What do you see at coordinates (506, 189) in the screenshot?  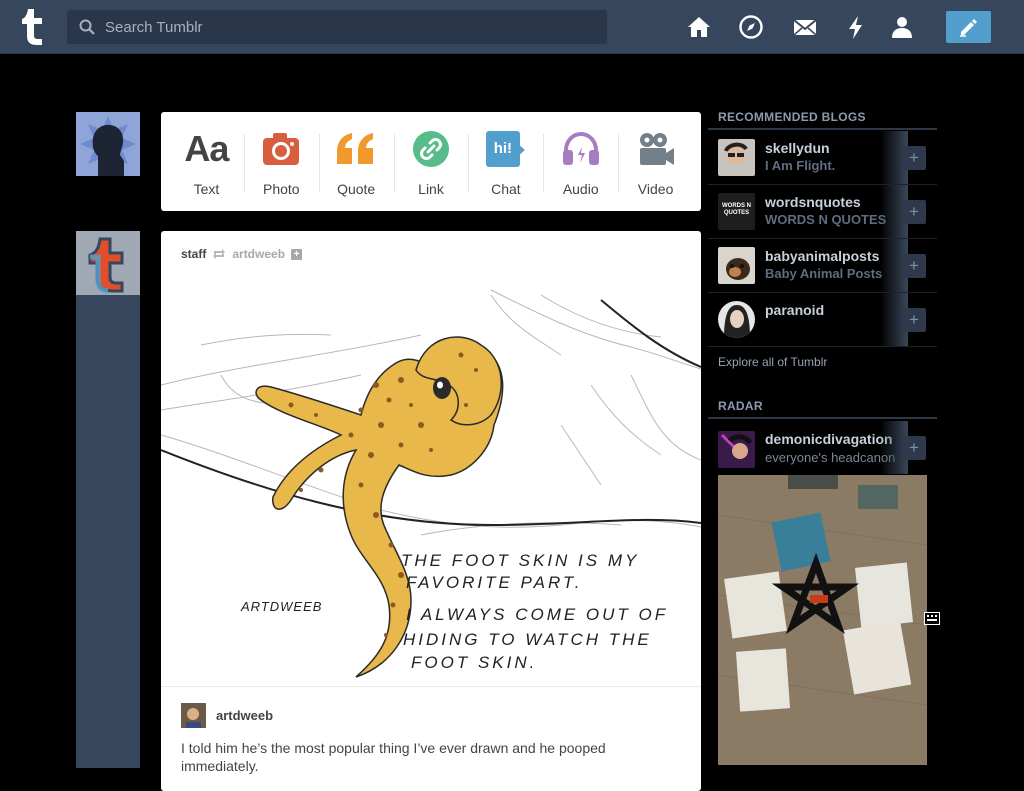 I see `post-type-label: Chat` at bounding box center [506, 189].